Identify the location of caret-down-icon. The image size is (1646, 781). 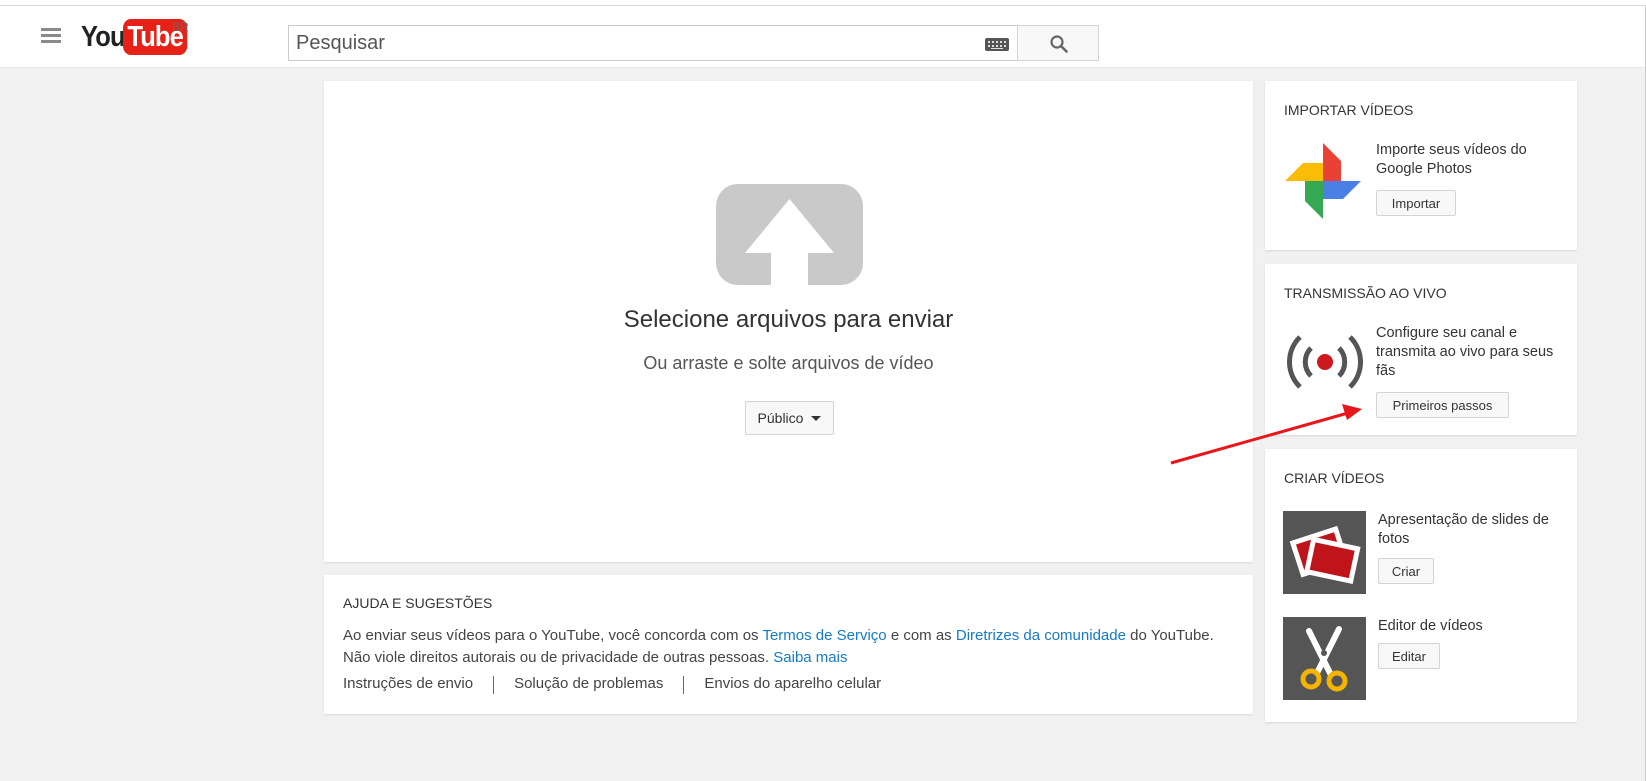
(816, 418).